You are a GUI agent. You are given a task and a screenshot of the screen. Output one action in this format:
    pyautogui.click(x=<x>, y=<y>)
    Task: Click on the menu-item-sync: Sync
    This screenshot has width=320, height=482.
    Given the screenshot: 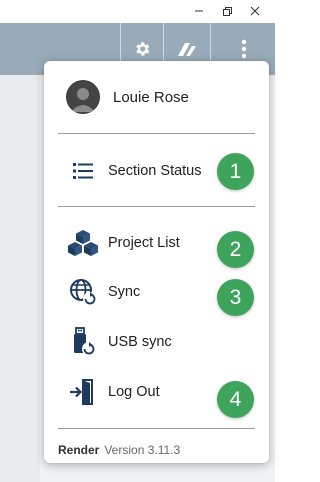 What is the action you would take?
    pyautogui.click(x=103, y=292)
    